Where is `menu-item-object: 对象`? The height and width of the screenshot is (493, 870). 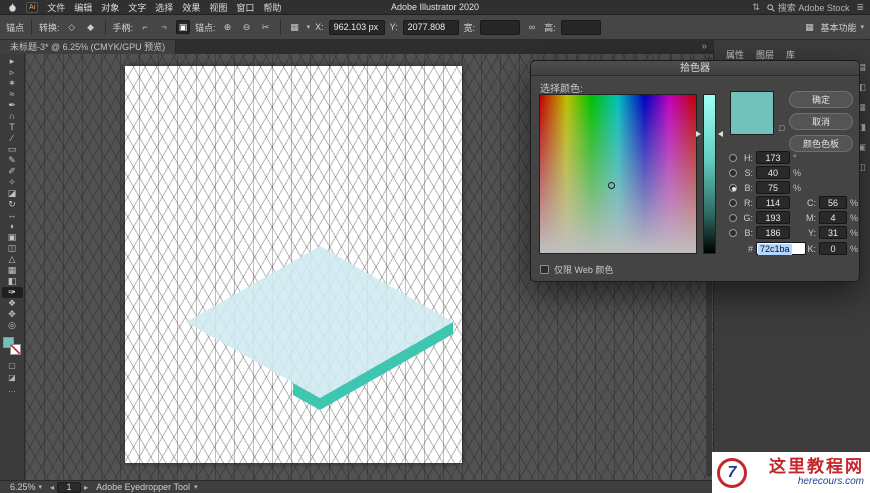 menu-item-object: 对象 is located at coordinates (110, 7).